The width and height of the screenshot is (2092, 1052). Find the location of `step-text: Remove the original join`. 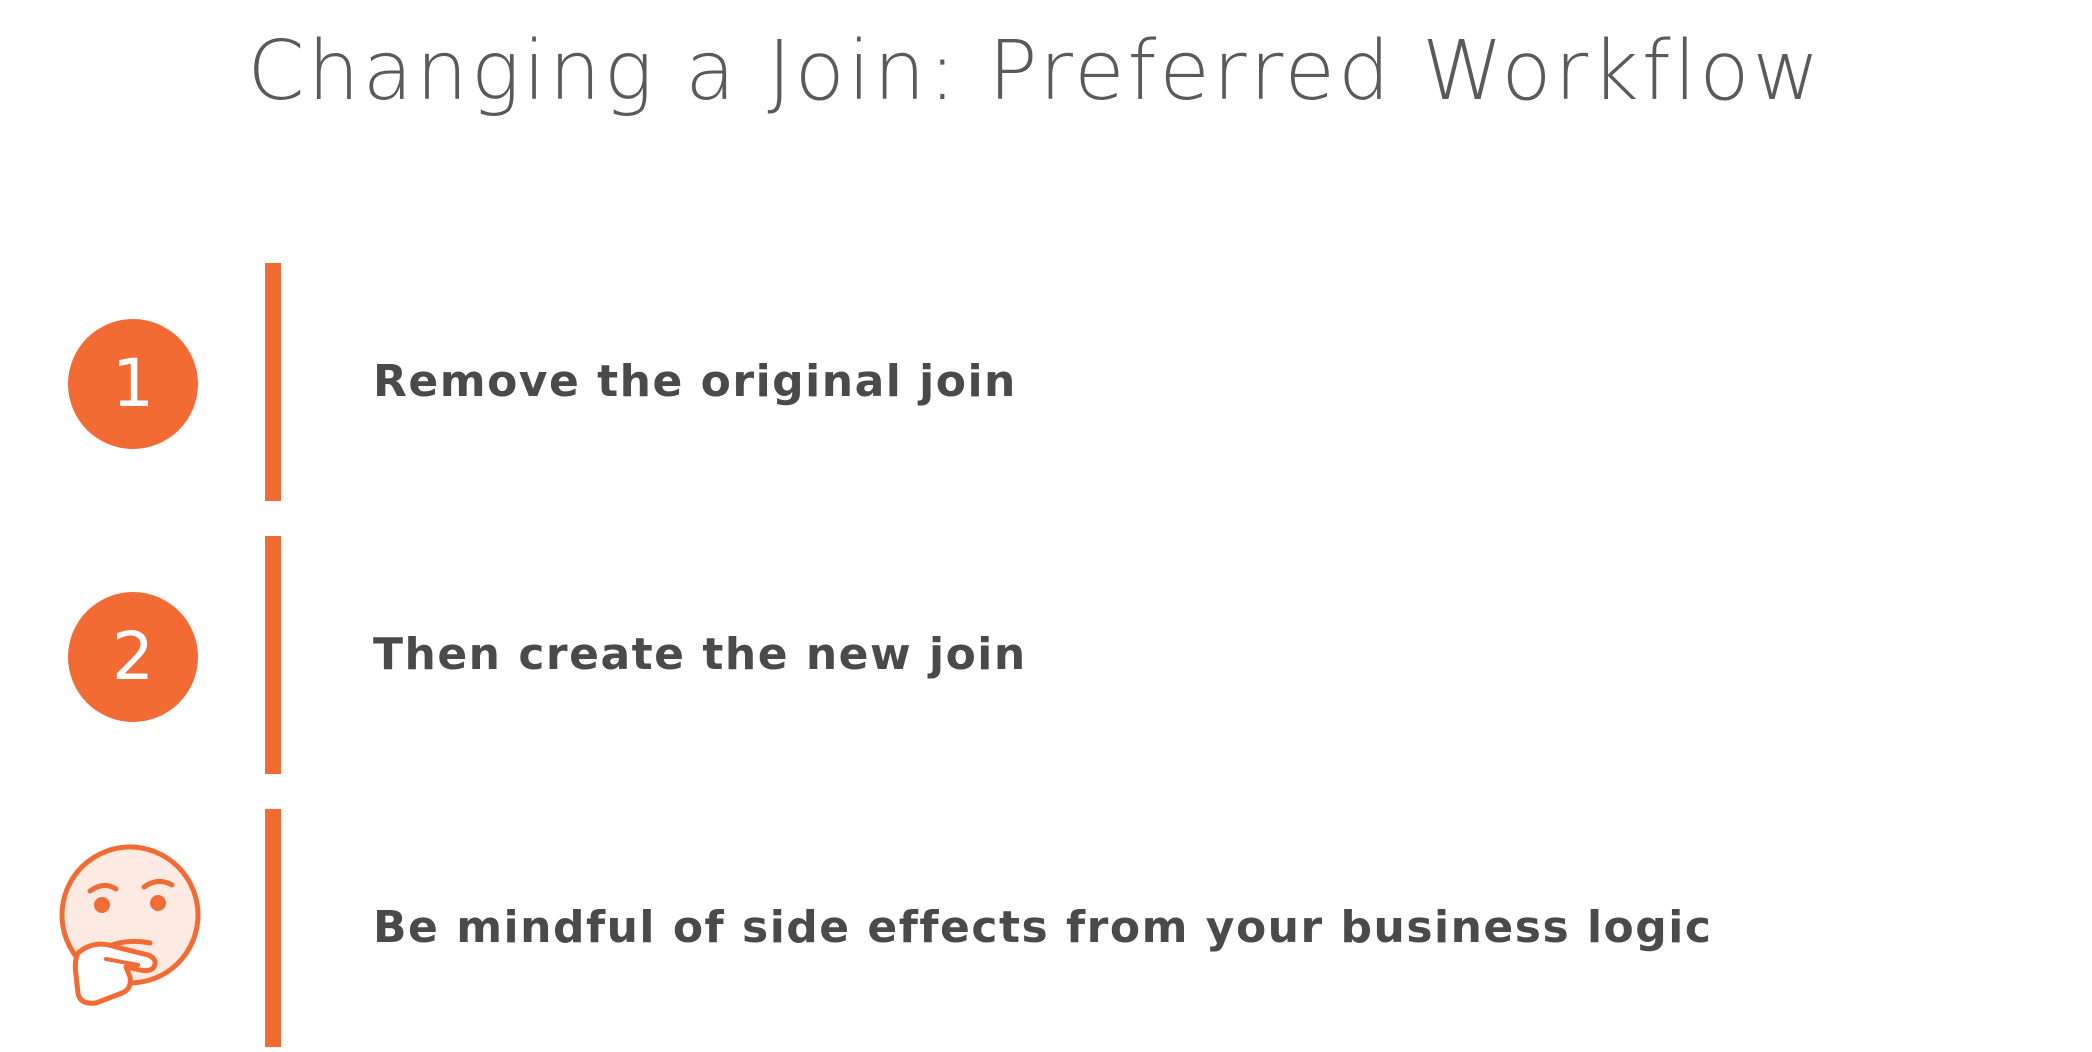

step-text: Remove the original join is located at coordinates (695, 381).